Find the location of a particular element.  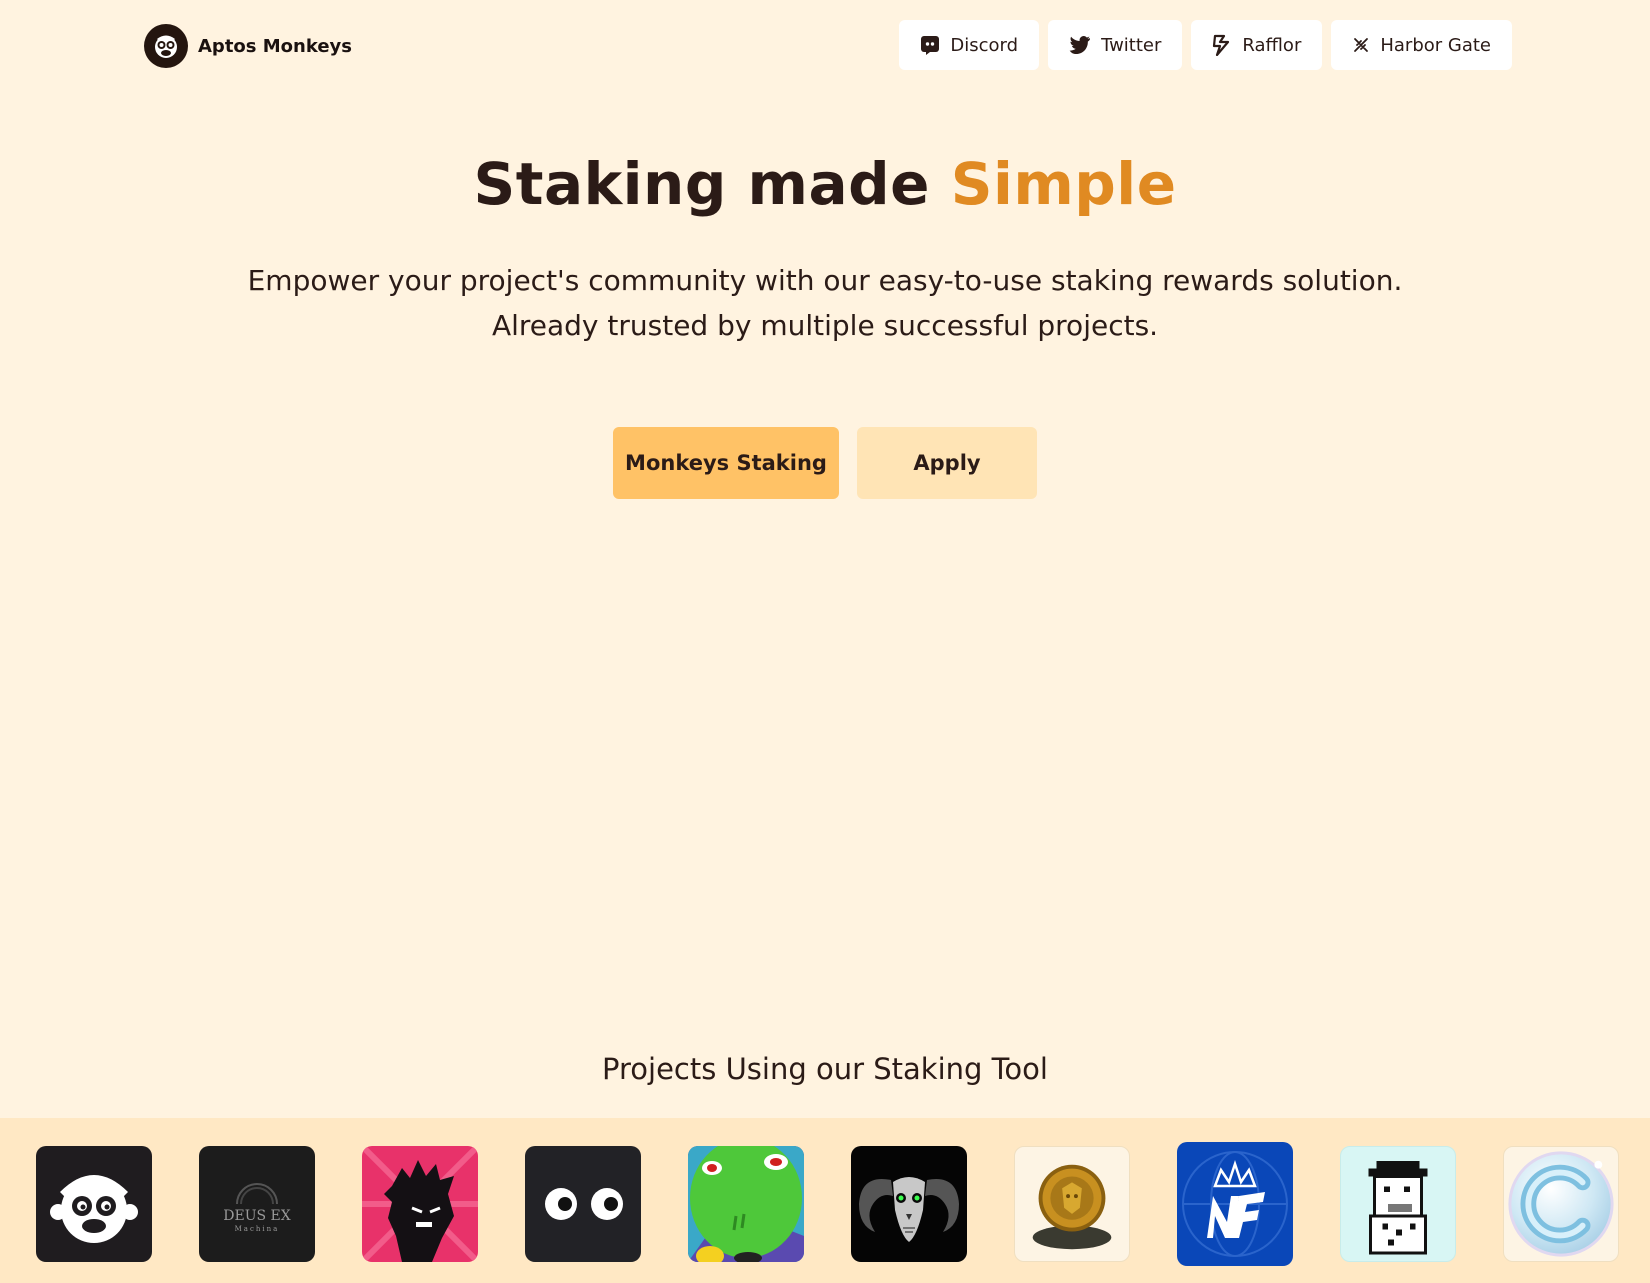

harbor-gate-label: Harbor Gate is located at coordinates (1435, 45).